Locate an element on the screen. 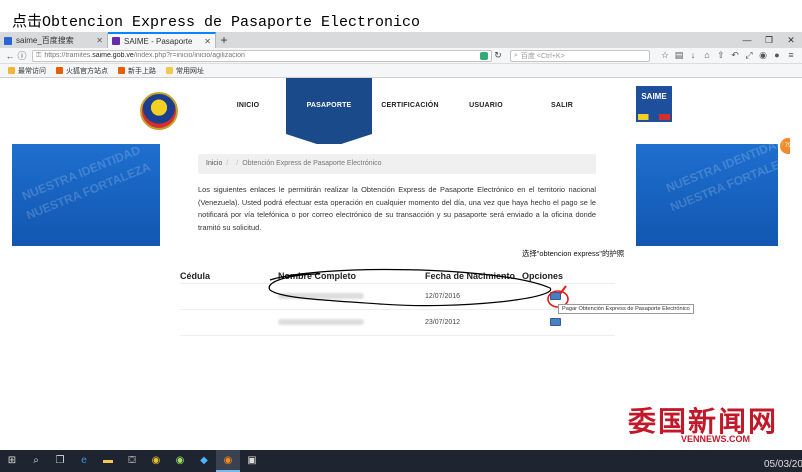 The height and width of the screenshot is (472, 802). qq-icon: ◆ is located at coordinates (204, 461).